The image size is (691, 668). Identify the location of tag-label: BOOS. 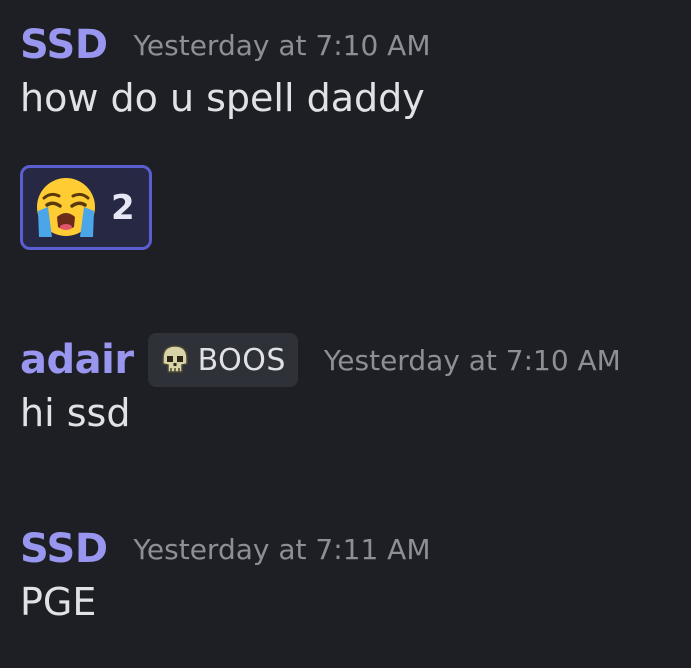
(241, 360).